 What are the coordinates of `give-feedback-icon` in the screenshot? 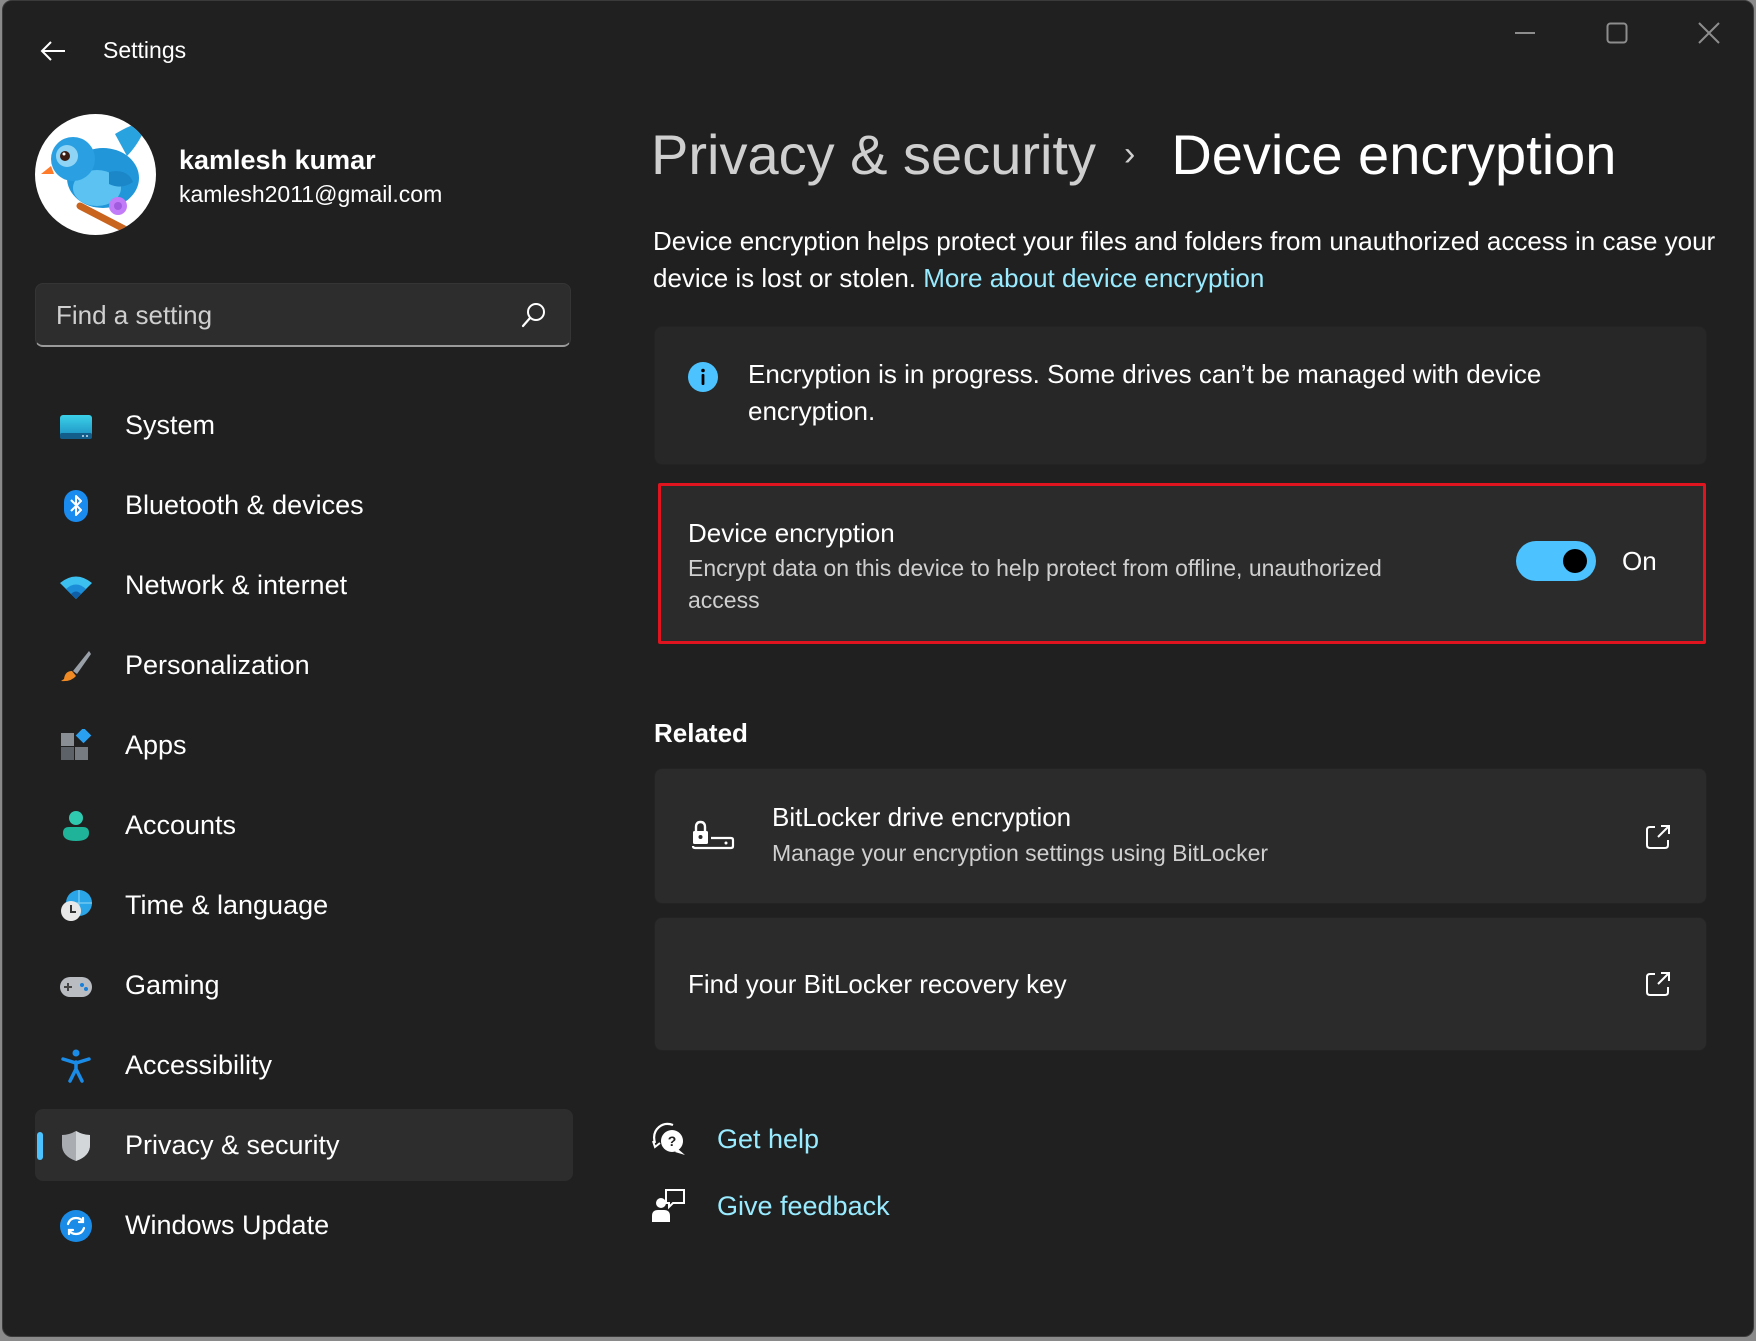 It's located at (668, 1205).